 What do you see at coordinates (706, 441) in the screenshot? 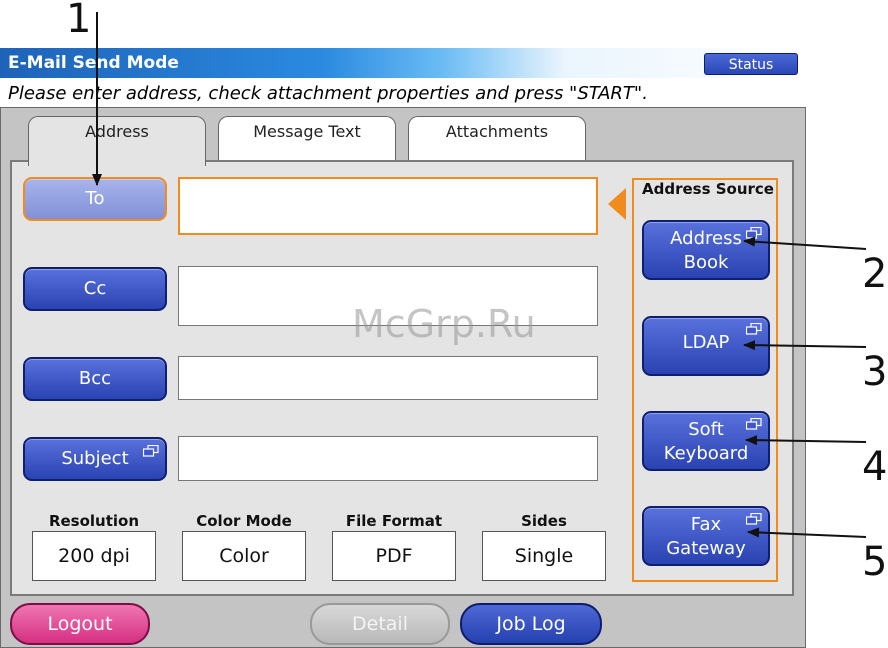
I see `soft-keyboard-button: Soft Keyboard` at bounding box center [706, 441].